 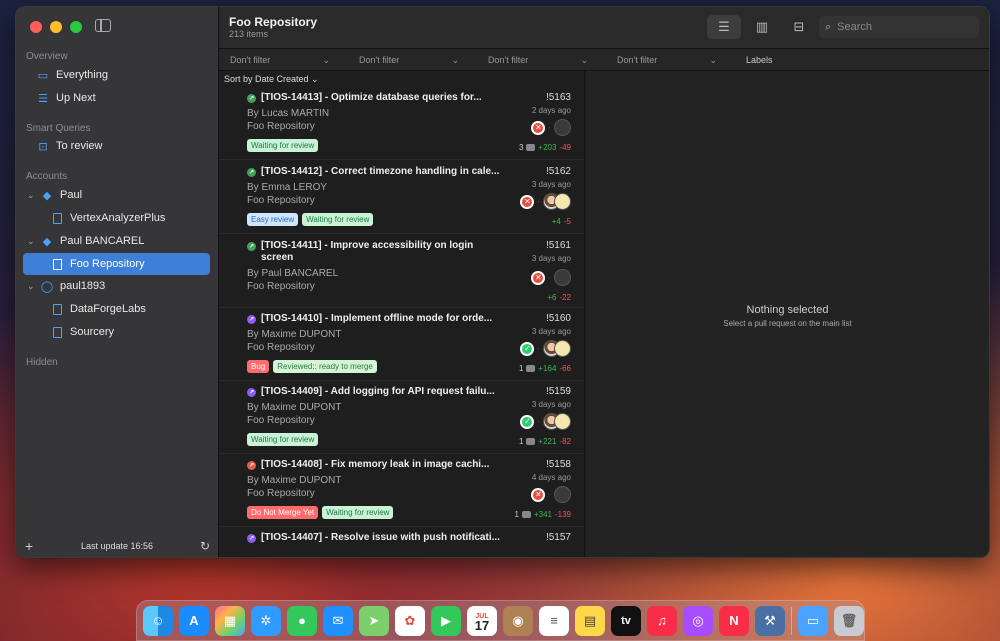 What do you see at coordinates (759, 60) in the screenshot?
I see `labels-header: Labels` at bounding box center [759, 60].